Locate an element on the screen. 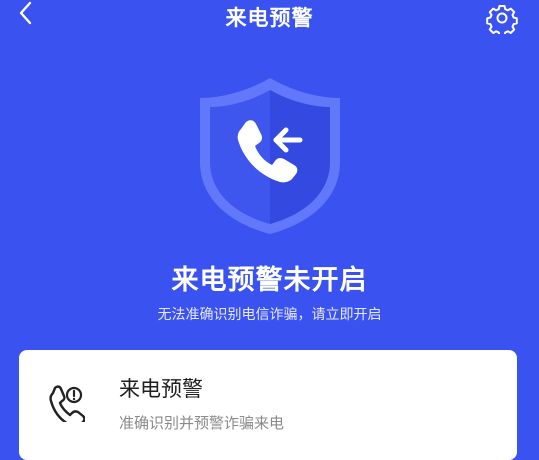 The height and width of the screenshot is (460, 539). card-icon is located at coordinates (67, 405).